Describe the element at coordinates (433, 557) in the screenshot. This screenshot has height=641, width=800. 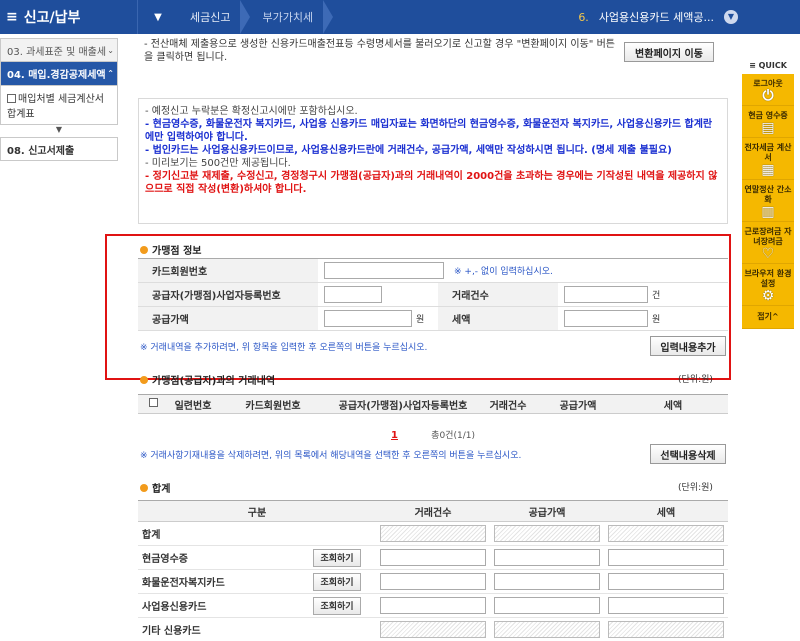
I see `cash-receipt-count-input` at that location.